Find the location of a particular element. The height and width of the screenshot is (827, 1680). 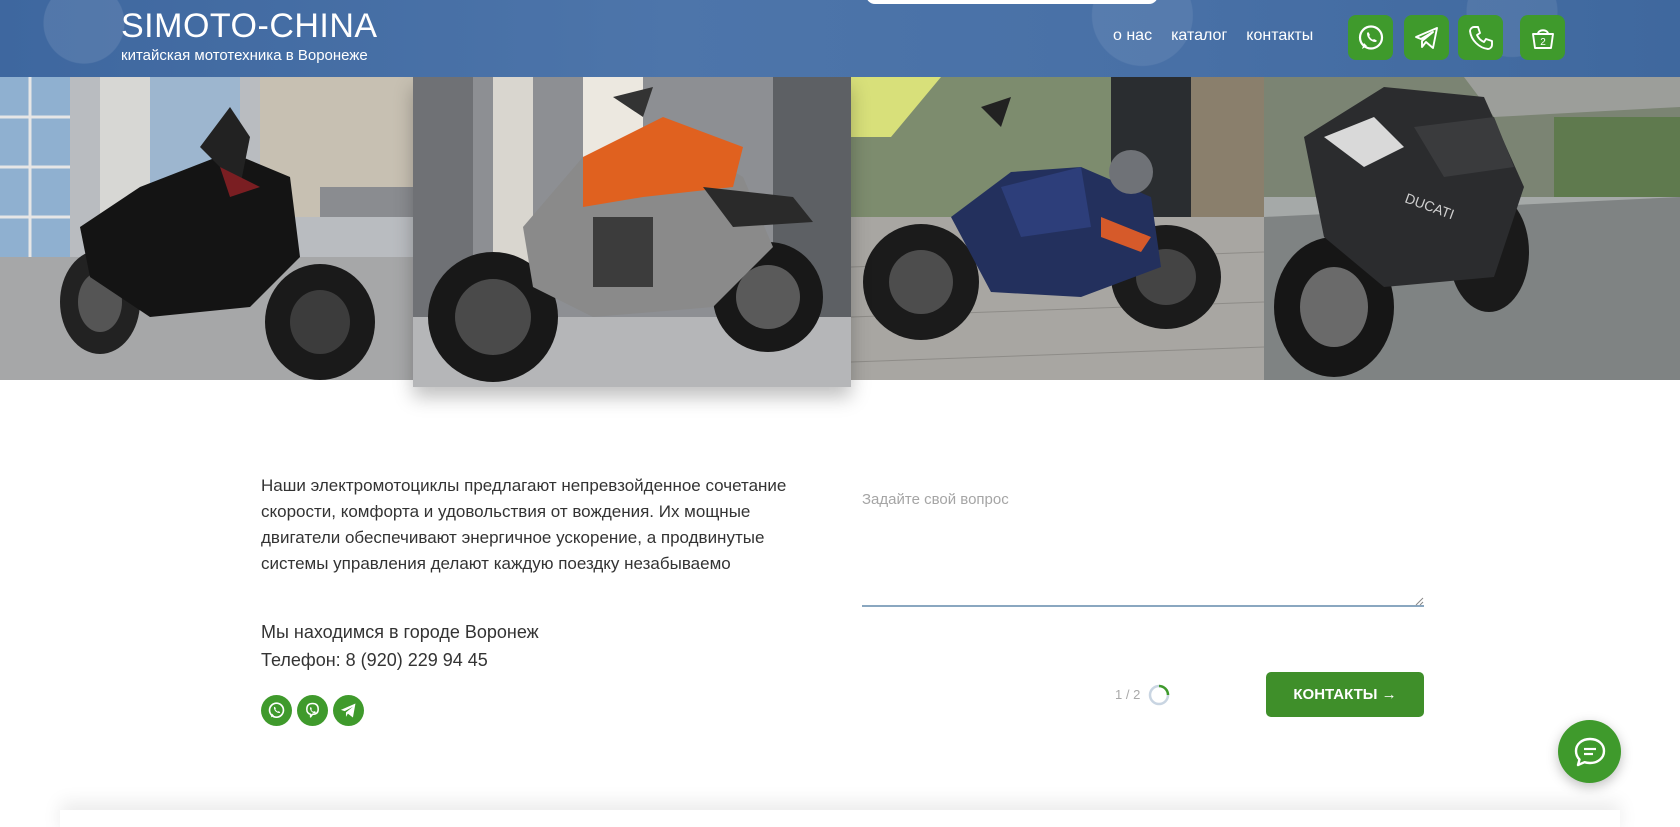

location-text: Мы находимся в городе Воронеж is located at coordinates (400, 632).